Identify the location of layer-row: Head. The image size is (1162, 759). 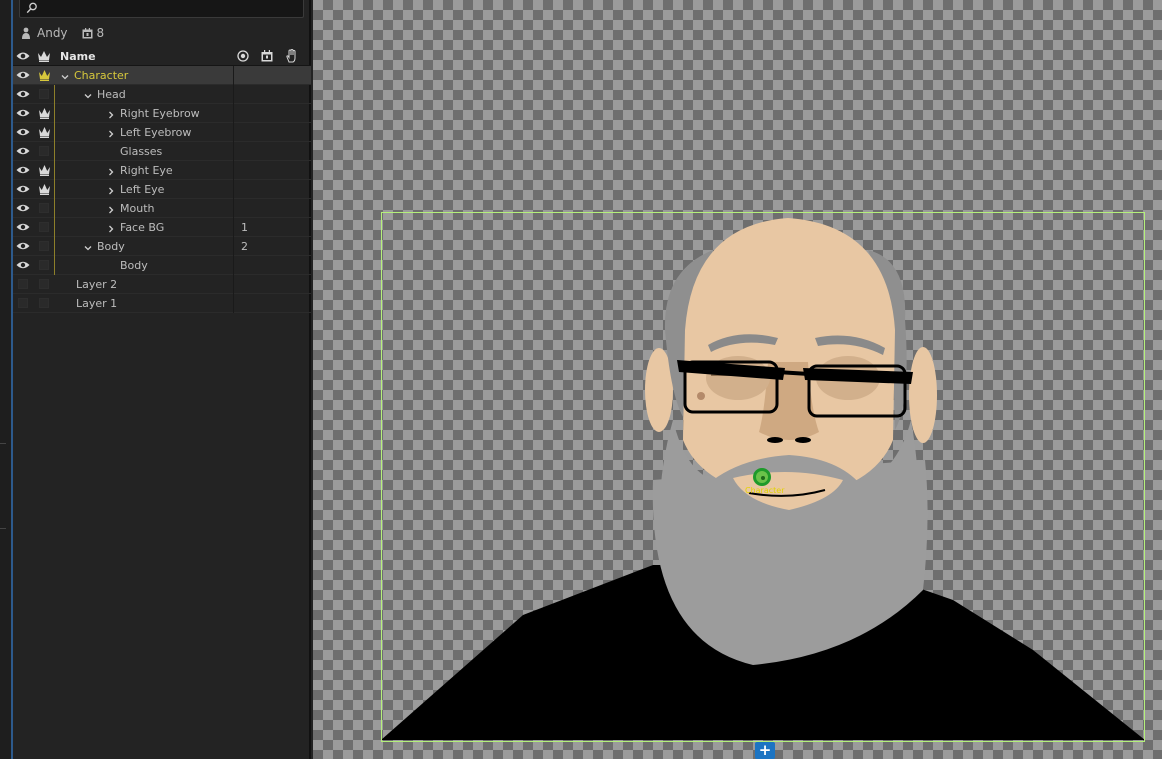
(162, 94).